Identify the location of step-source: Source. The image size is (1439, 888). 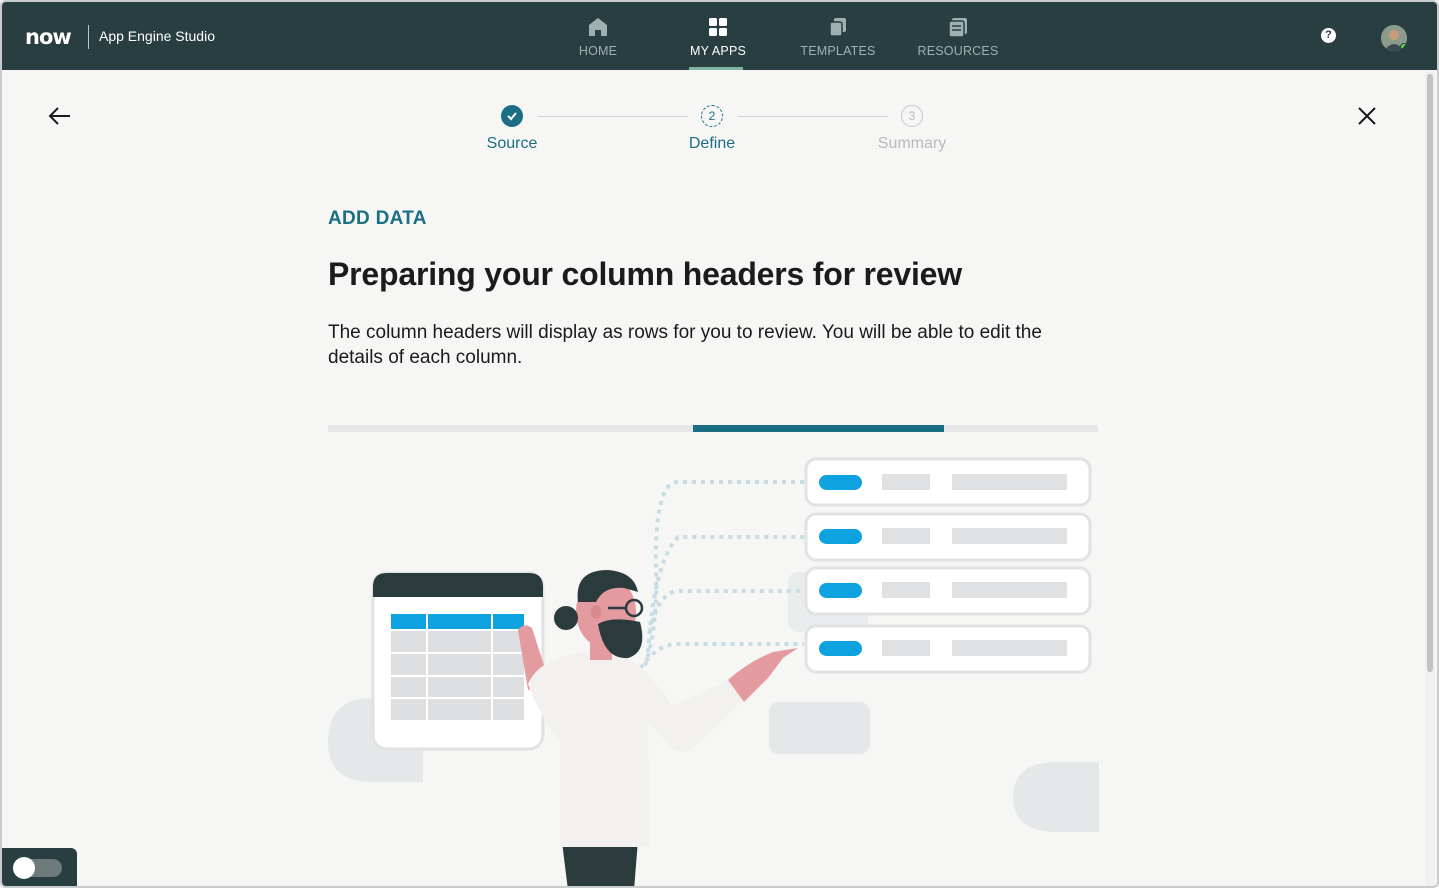
(512, 129).